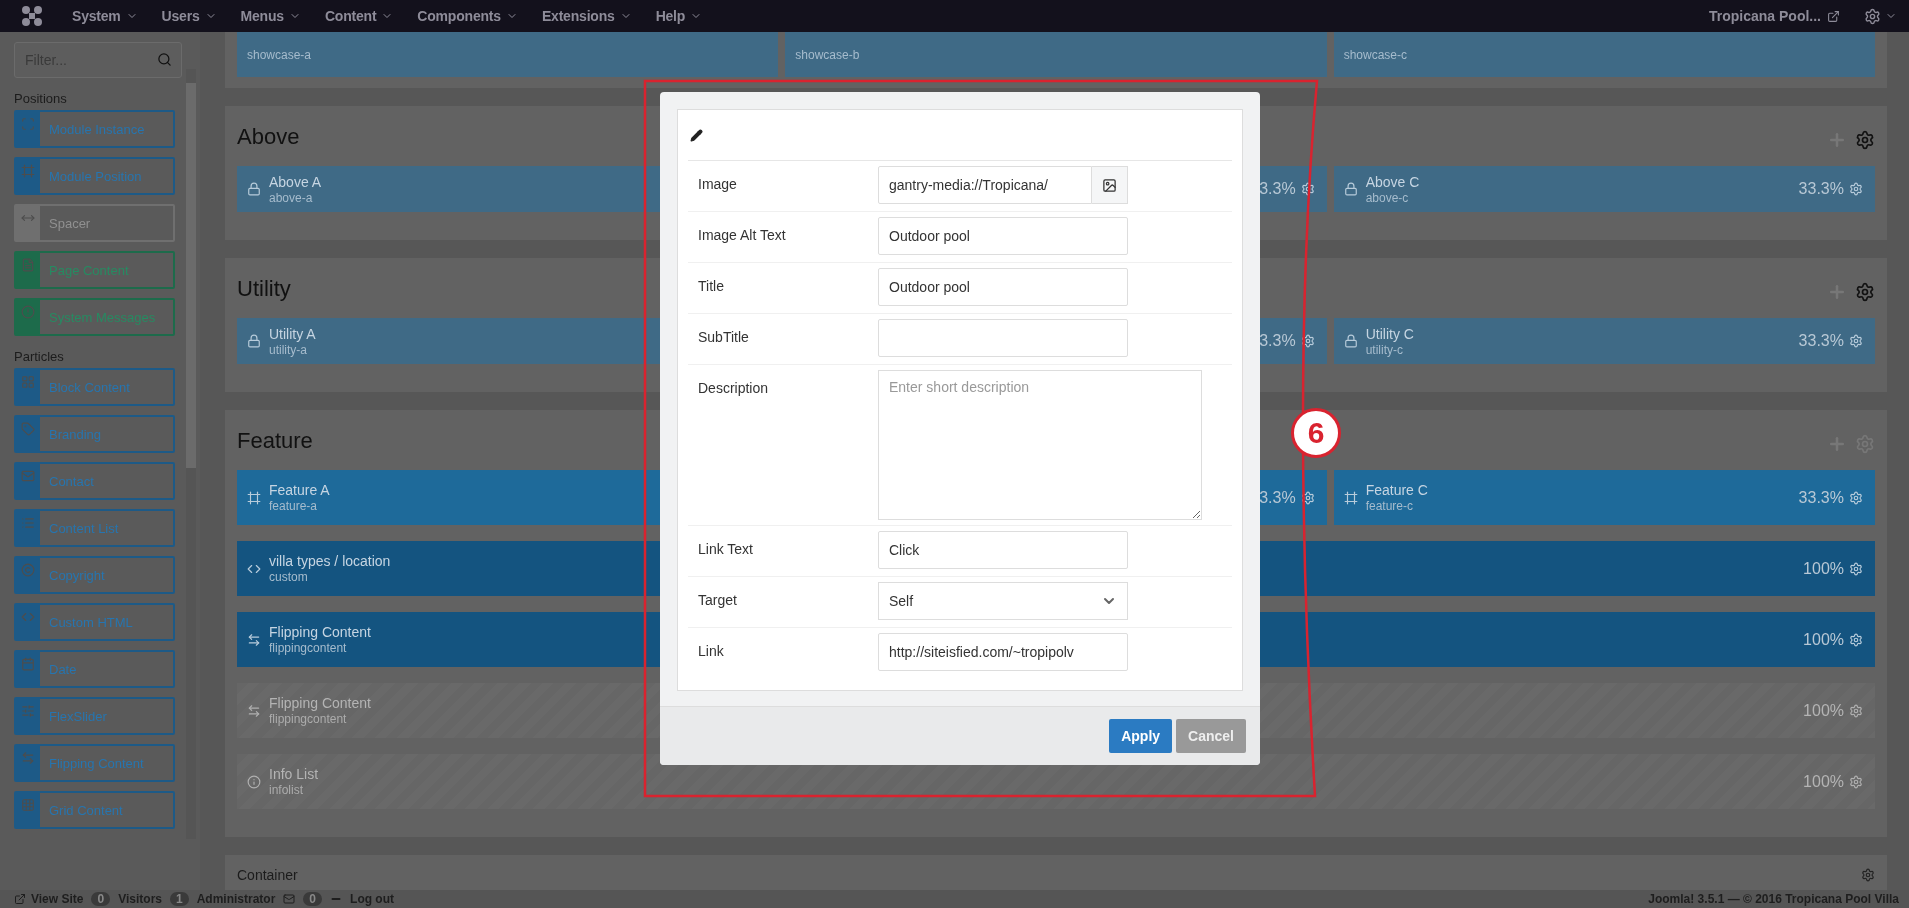 This screenshot has height=908, width=1909. Describe the element at coordinates (711, 651) in the screenshot. I see `field-label: Link` at that location.